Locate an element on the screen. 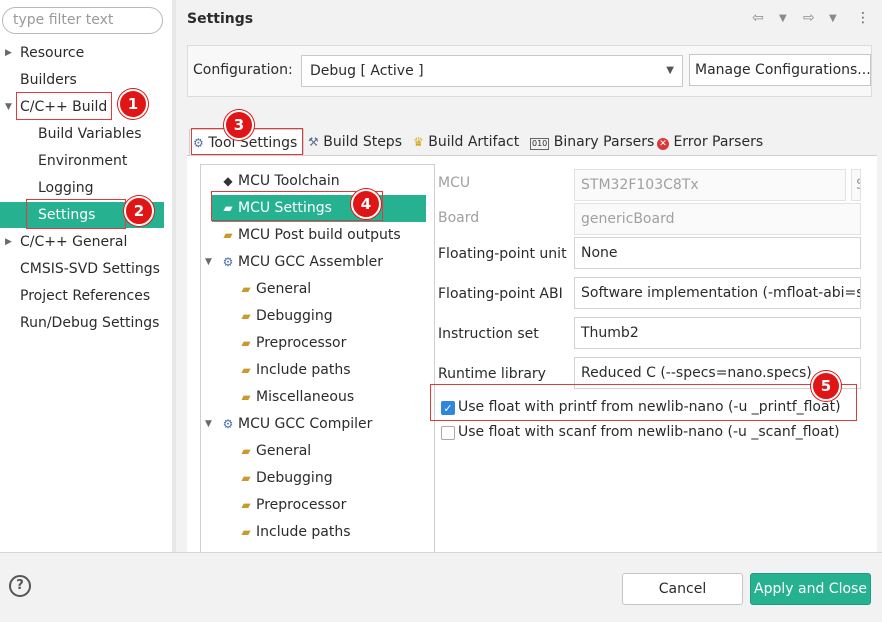 This screenshot has width=882, height=622. instruction-set-select: Thumb2 is located at coordinates (717, 333).